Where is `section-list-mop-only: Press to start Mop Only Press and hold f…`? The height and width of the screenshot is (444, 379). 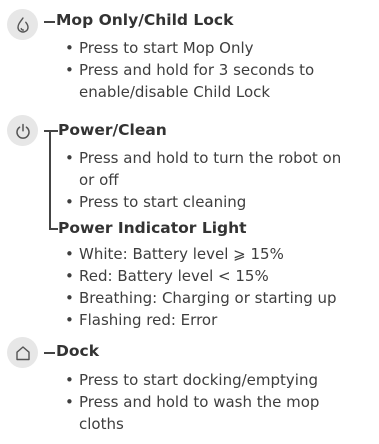 section-list-mop-only: Press to start Mop Only Press and hold f… is located at coordinates (215, 70).